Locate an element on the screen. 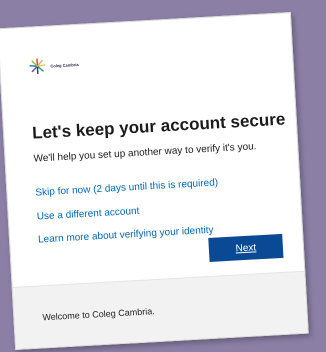  learn-more-link: Learn more about verifying your identity is located at coordinates (126, 235).